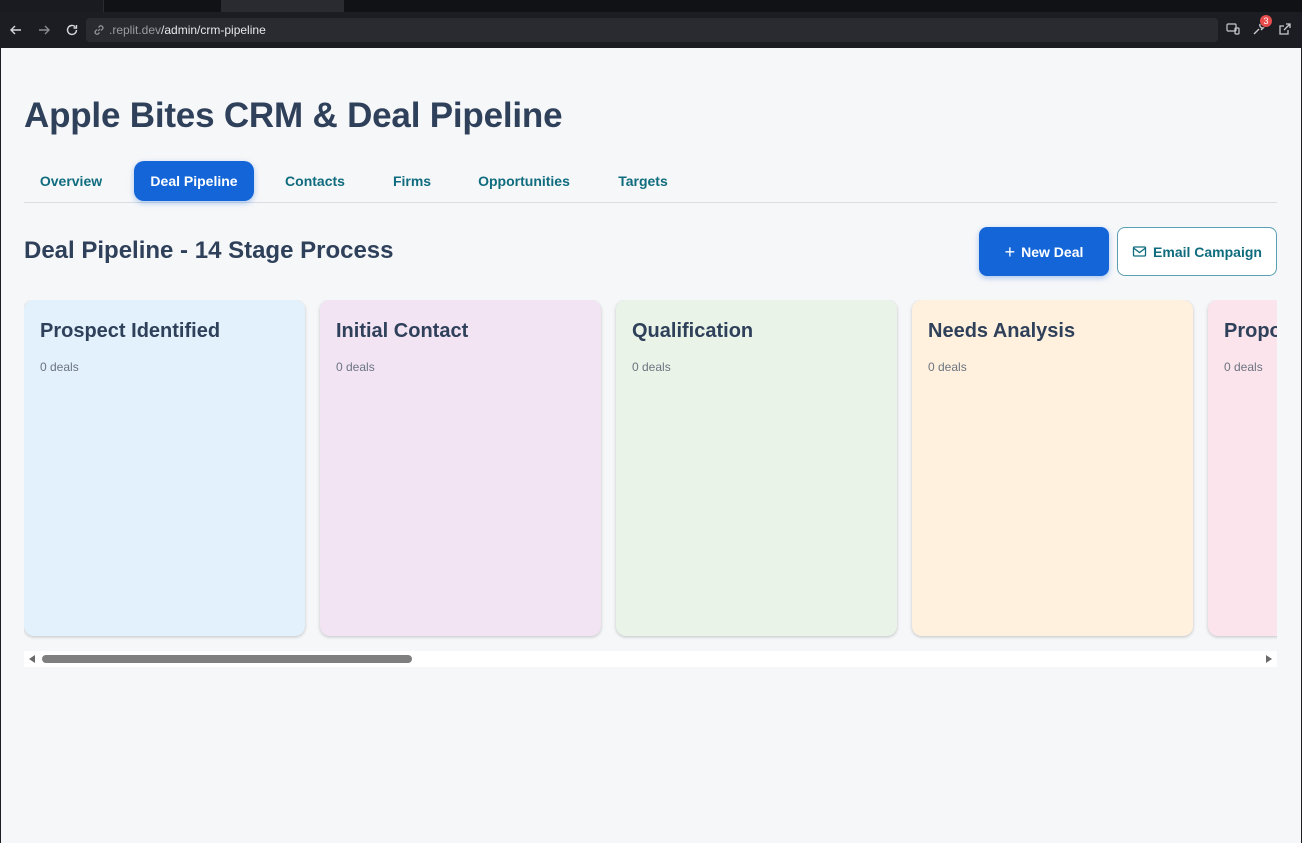 The width and height of the screenshot is (1302, 843). I want to click on reload-icon, so click(72, 30).